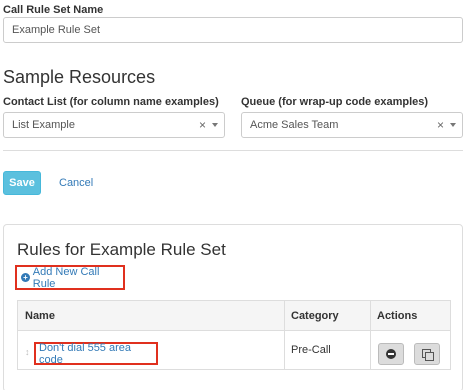  I want to click on queue-select: Acme Sales Team ×, so click(352, 125).